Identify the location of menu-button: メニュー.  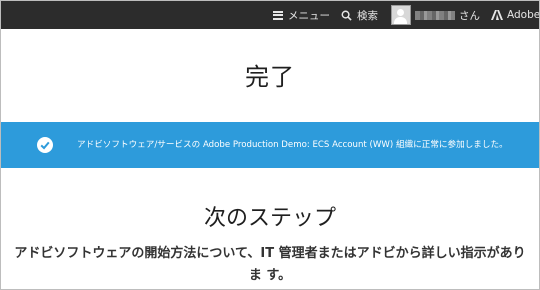
(301, 15).